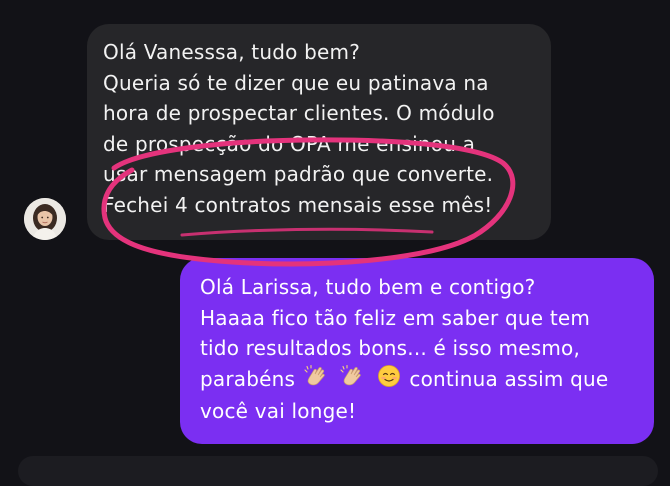 The height and width of the screenshot is (486, 670). I want to click on incoming-message-line: de prospecção do OPA me ensinou a, so click(289, 143).